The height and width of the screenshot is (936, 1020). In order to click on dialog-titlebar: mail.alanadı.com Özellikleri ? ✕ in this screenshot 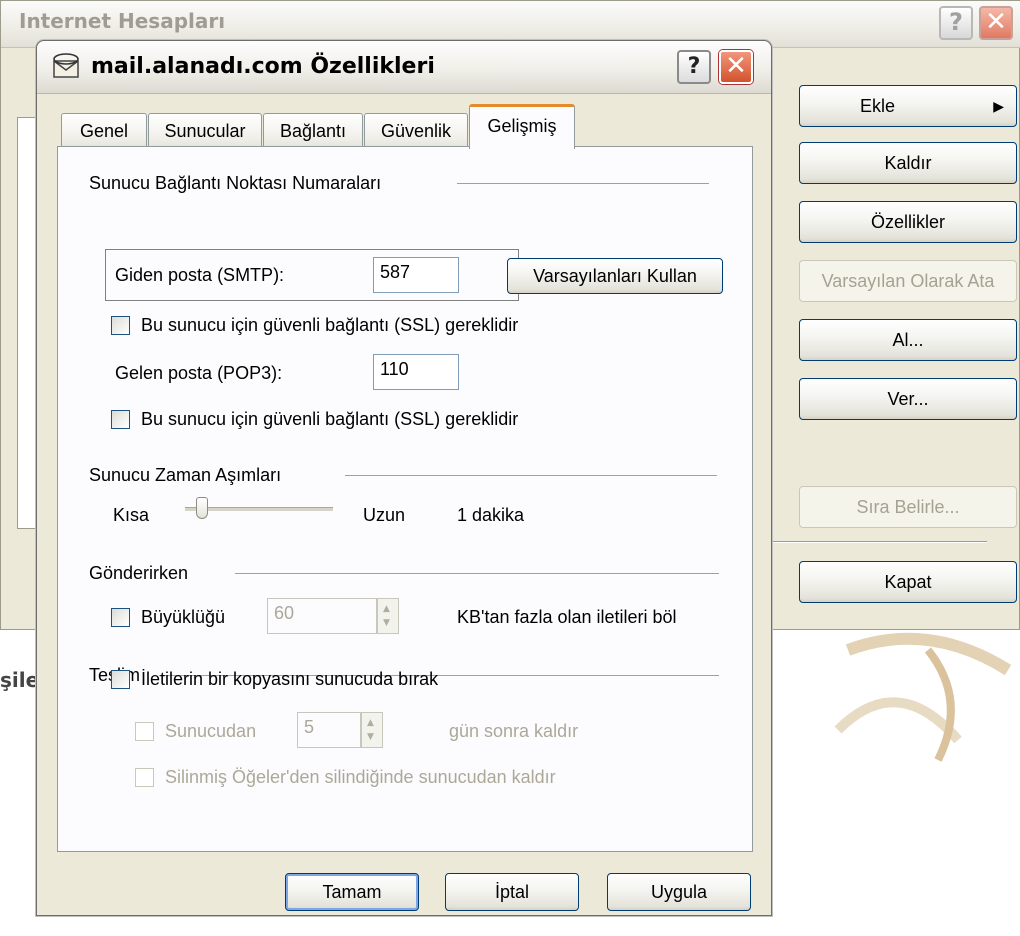, I will do `click(404, 67)`.